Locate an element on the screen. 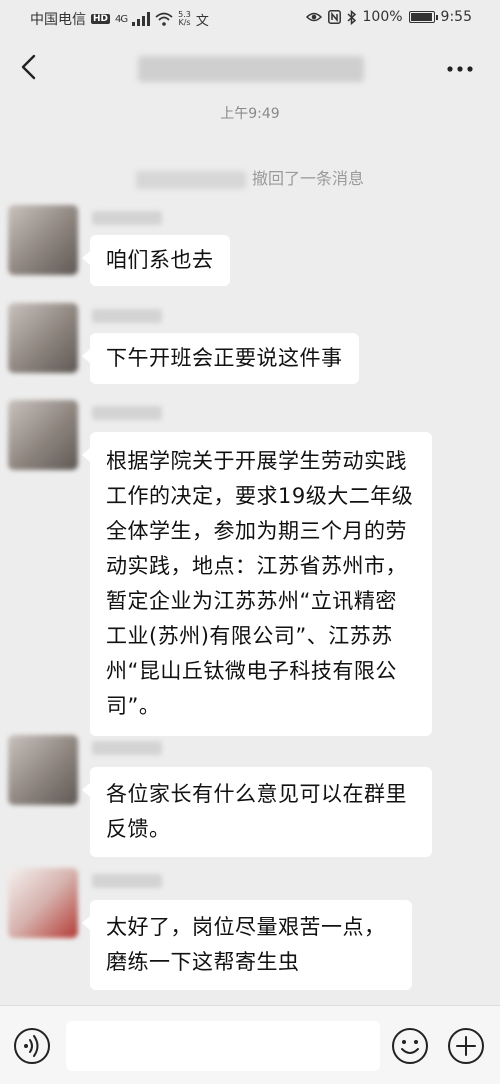  carrier-label: 中国电信 is located at coordinates (58, 20).